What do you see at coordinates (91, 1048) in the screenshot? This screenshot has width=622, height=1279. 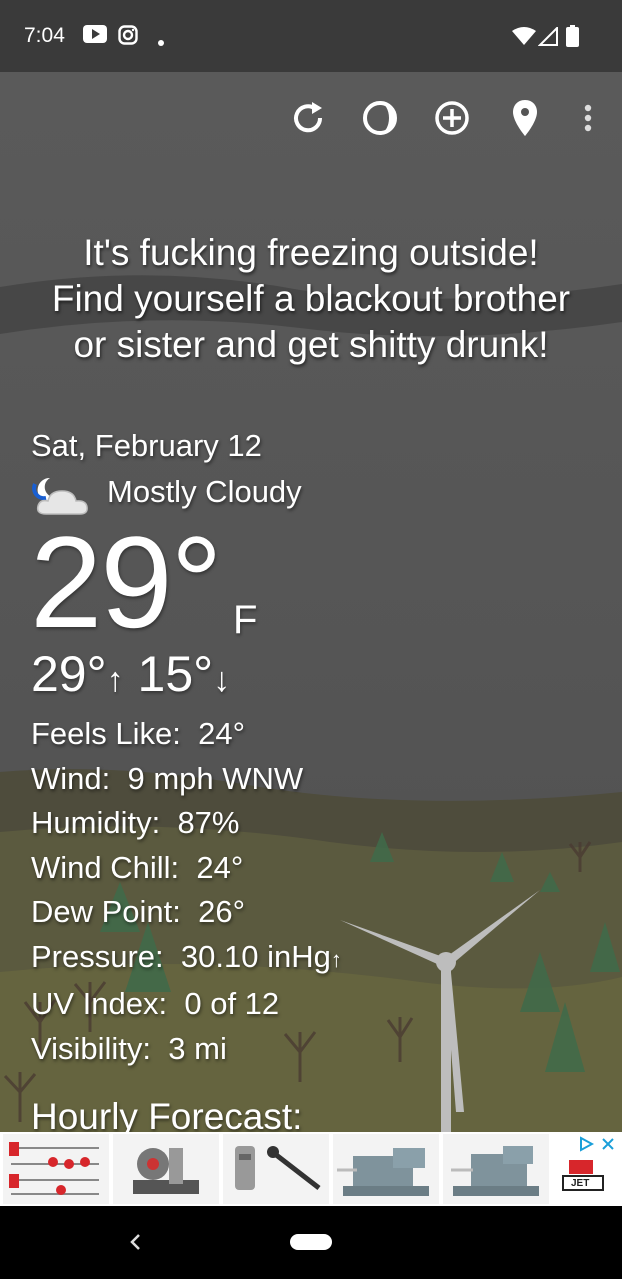 I see `detail-label: Visibility:` at bounding box center [91, 1048].